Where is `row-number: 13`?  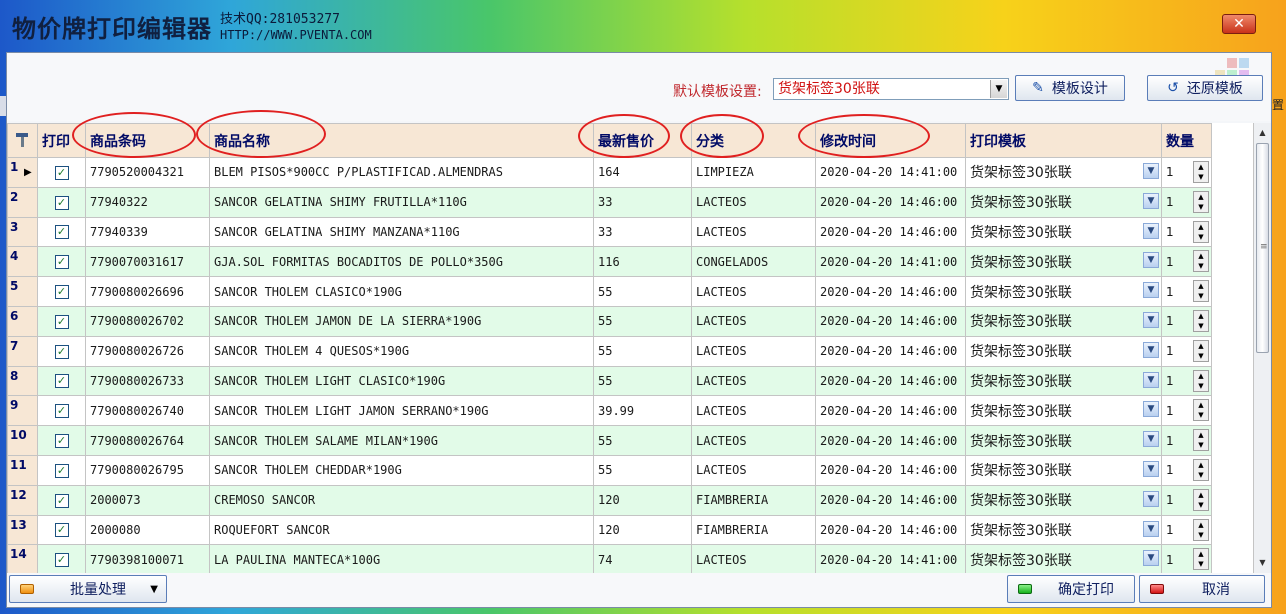
row-number: 13 is located at coordinates (22, 530).